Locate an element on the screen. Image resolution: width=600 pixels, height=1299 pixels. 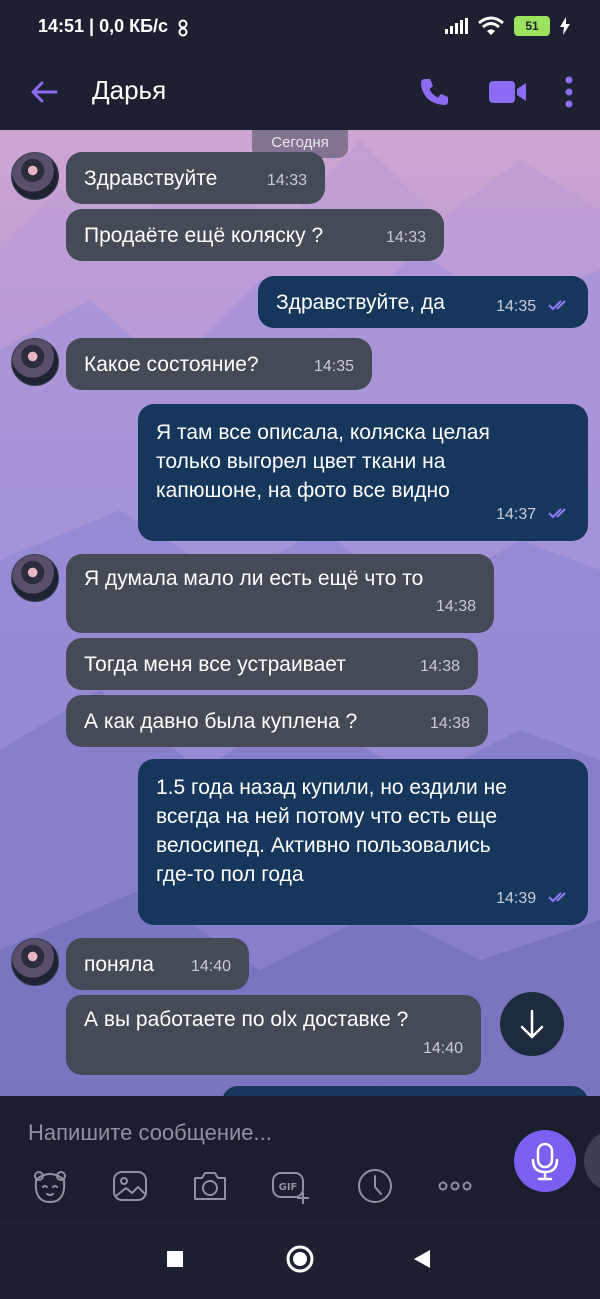
battery-icon: 51 is located at coordinates (532, 26).